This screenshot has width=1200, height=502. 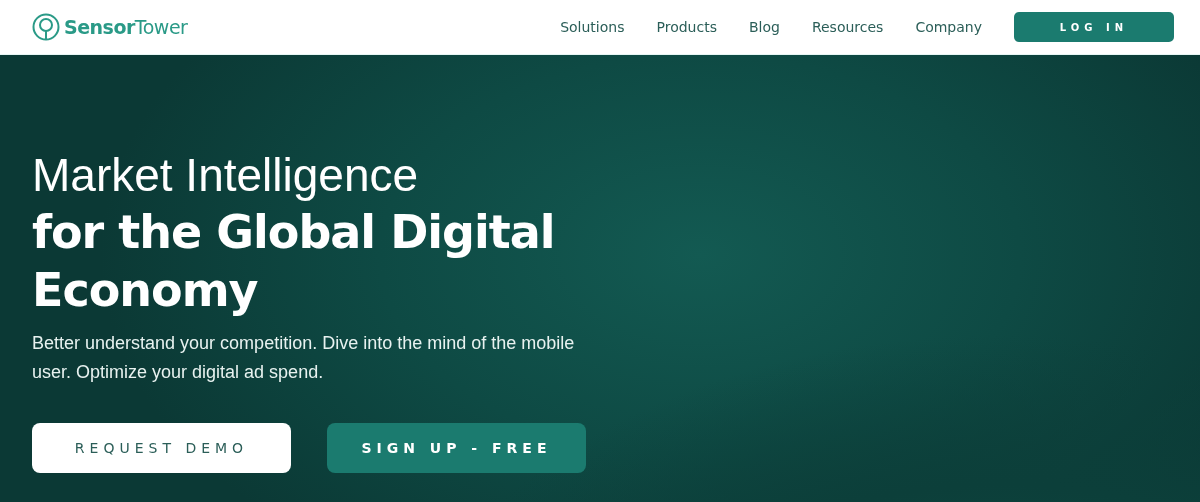 I want to click on hero-title: Market Intelligence, so click(x=226, y=175).